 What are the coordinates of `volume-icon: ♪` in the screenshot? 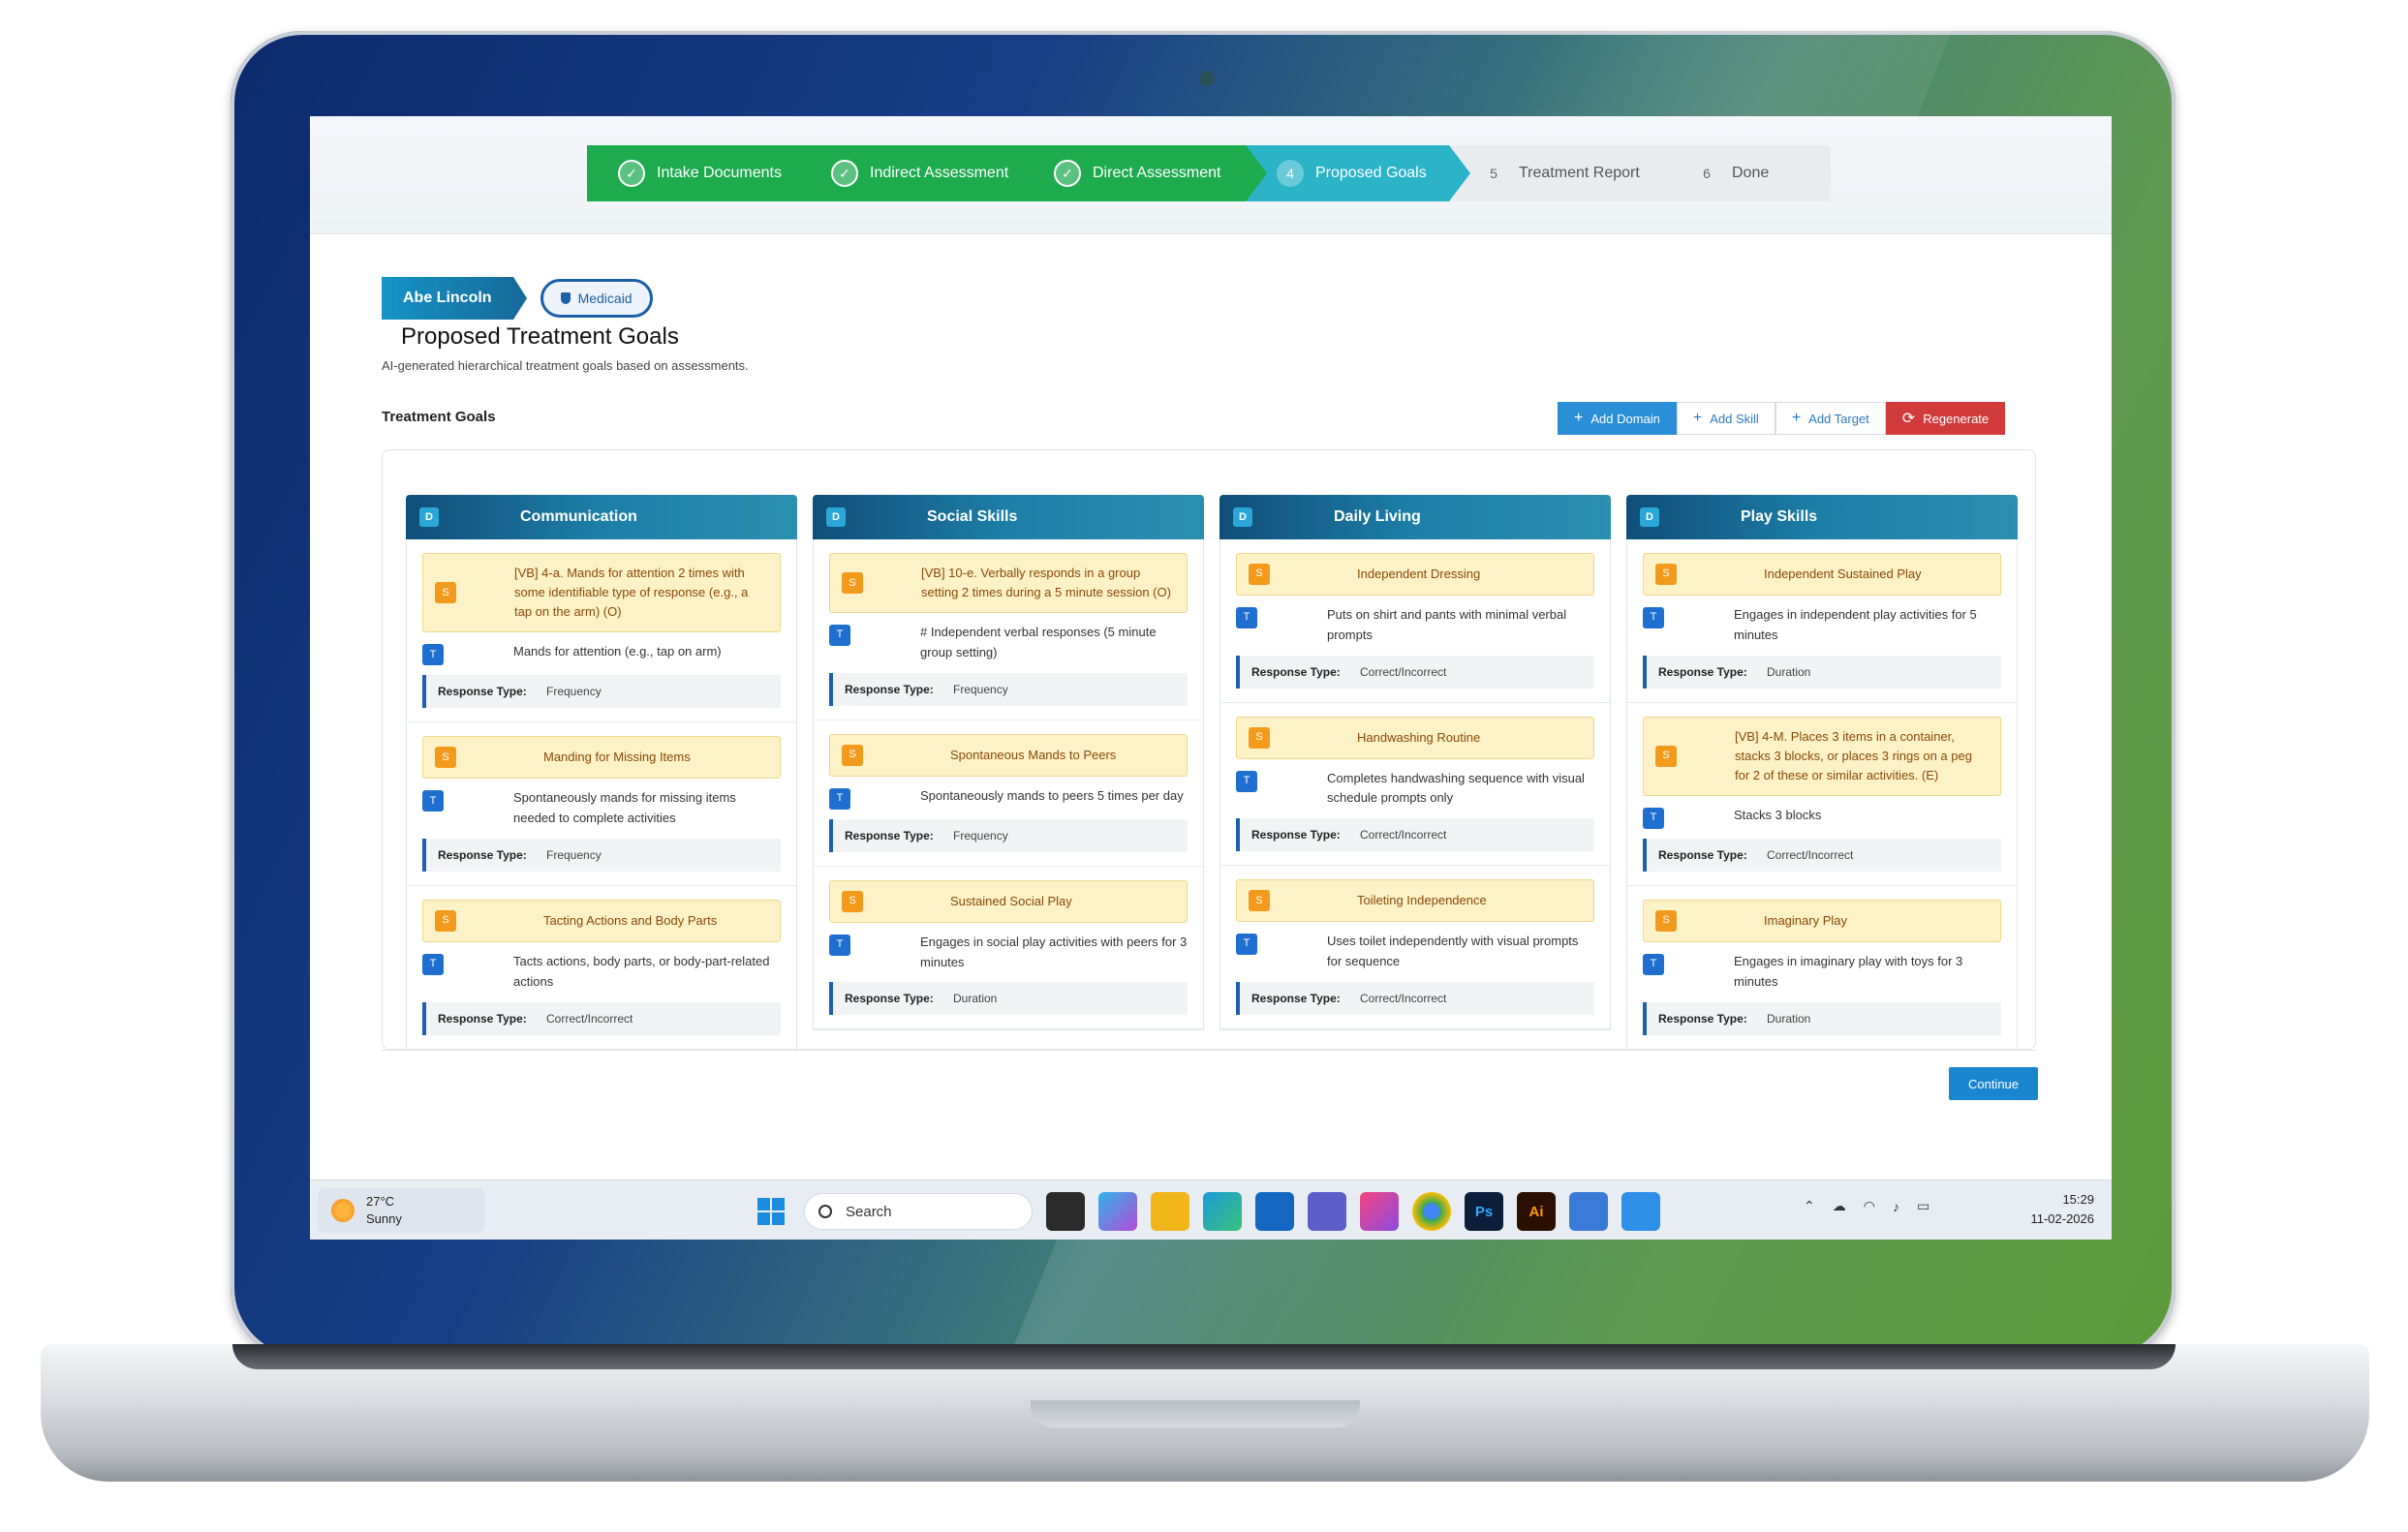 It's located at (1896, 1206).